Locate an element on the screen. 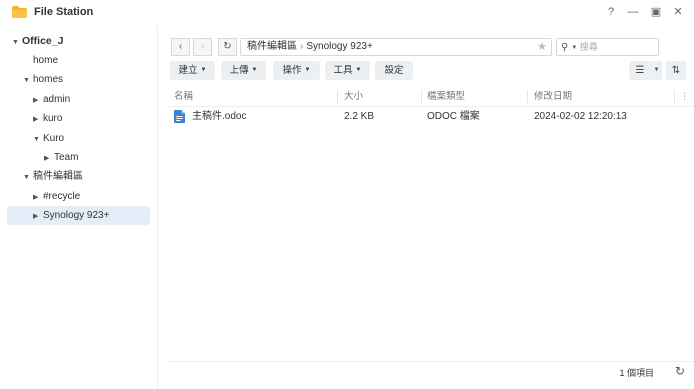 The width and height of the screenshot is (694, 389). upload-label: 上傳 is located at coordinates (239, 71).